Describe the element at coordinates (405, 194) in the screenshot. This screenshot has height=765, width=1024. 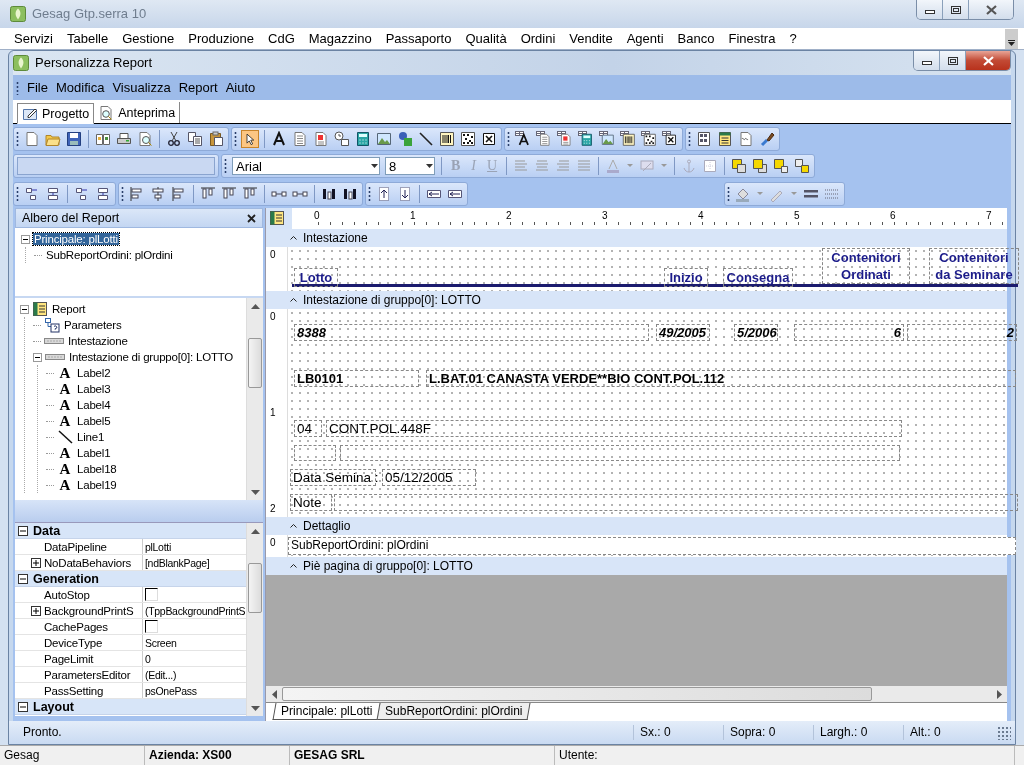
I see `nudge-icon` at that location.